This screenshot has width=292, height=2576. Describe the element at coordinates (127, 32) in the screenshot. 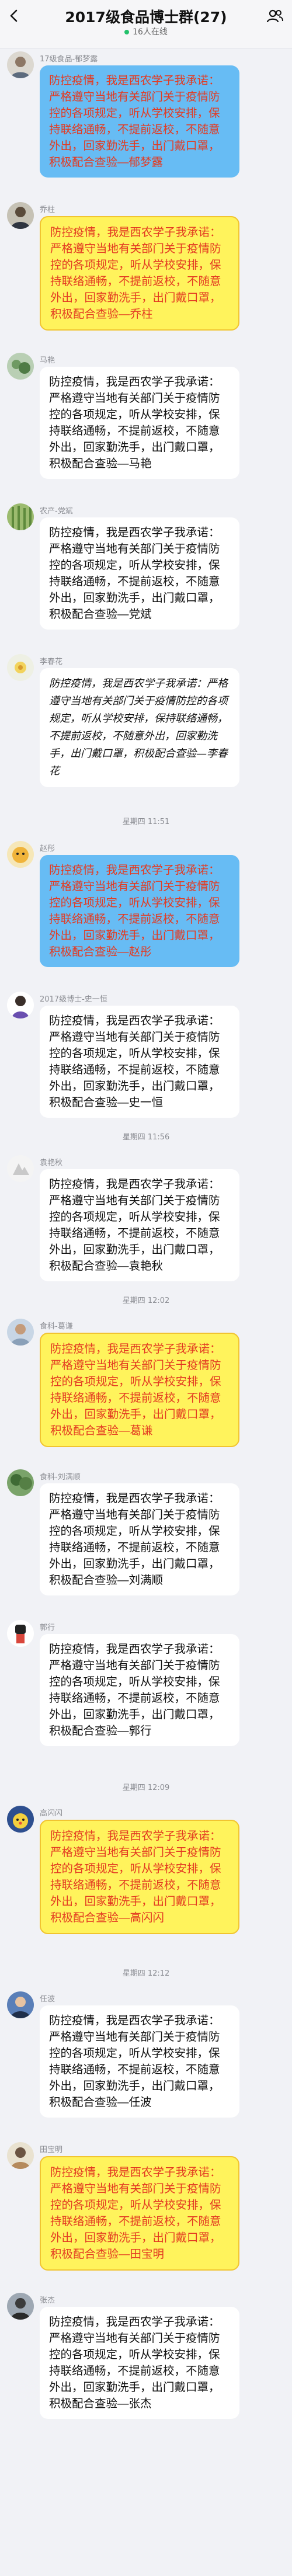

I see `online-dot-icon` at that location.